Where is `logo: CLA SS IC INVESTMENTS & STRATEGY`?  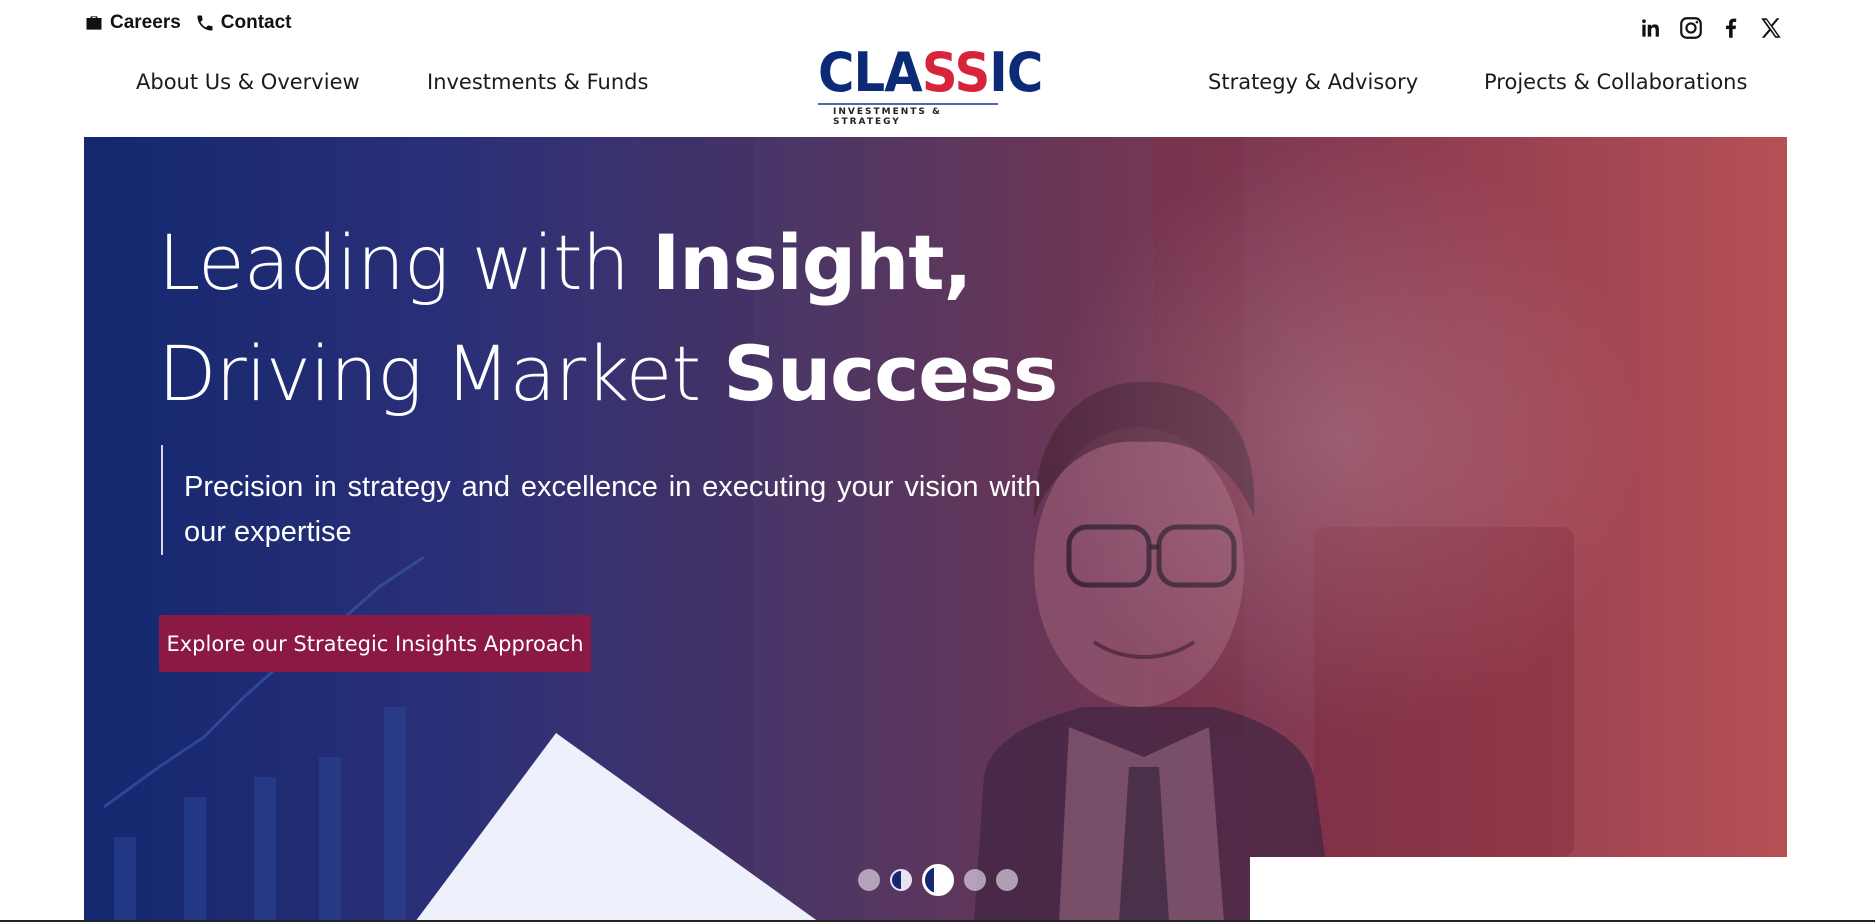 logo: CLA SS IC INVESTMENTS & STRATEGY is located at coordinates (930, 84).